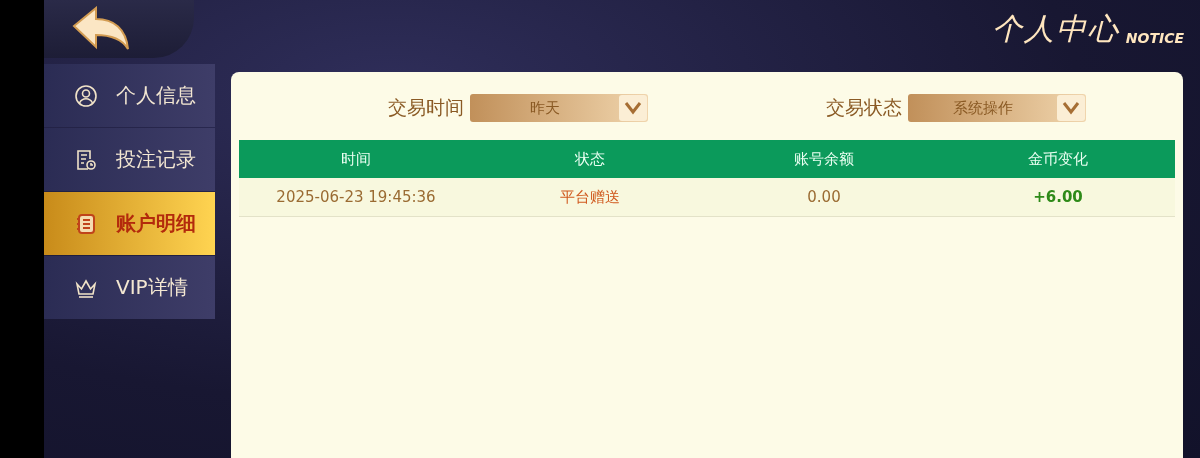 This screenshot has width=1200, height=458. I want to click on page-subtitle: NOTICE, so click(1154, 38).